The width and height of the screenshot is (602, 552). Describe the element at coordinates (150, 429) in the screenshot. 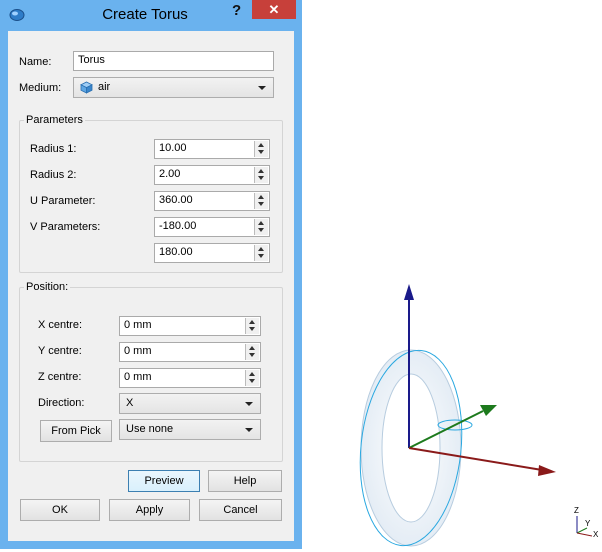

I see `pick-value: Use none` at that location.